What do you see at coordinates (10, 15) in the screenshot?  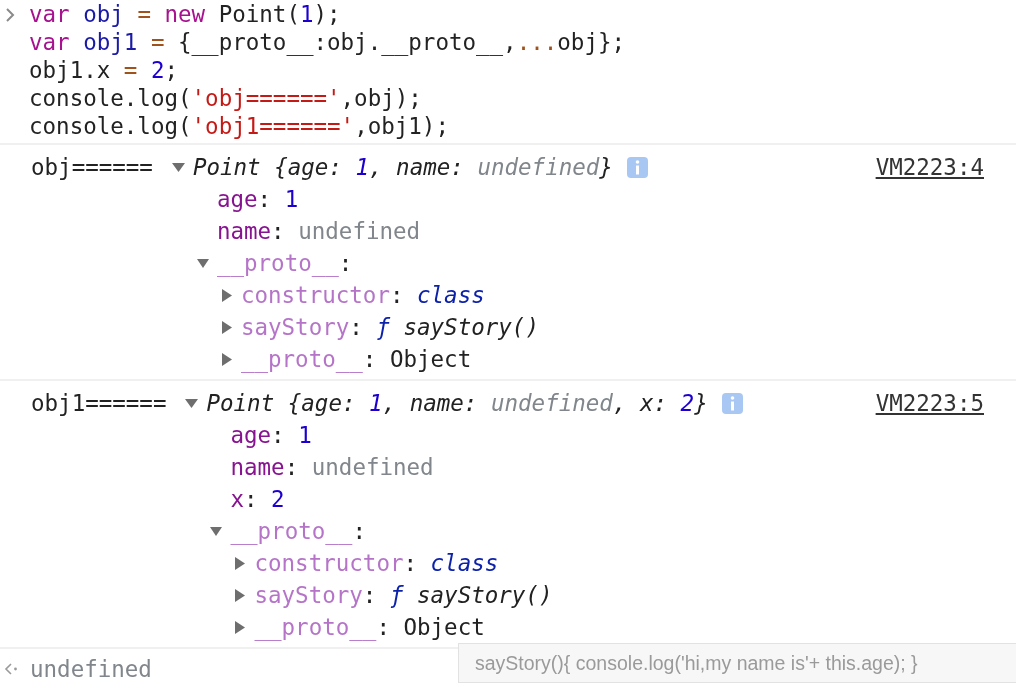 I see `prompt-chevron-icon` at bounding box center [10, 15].